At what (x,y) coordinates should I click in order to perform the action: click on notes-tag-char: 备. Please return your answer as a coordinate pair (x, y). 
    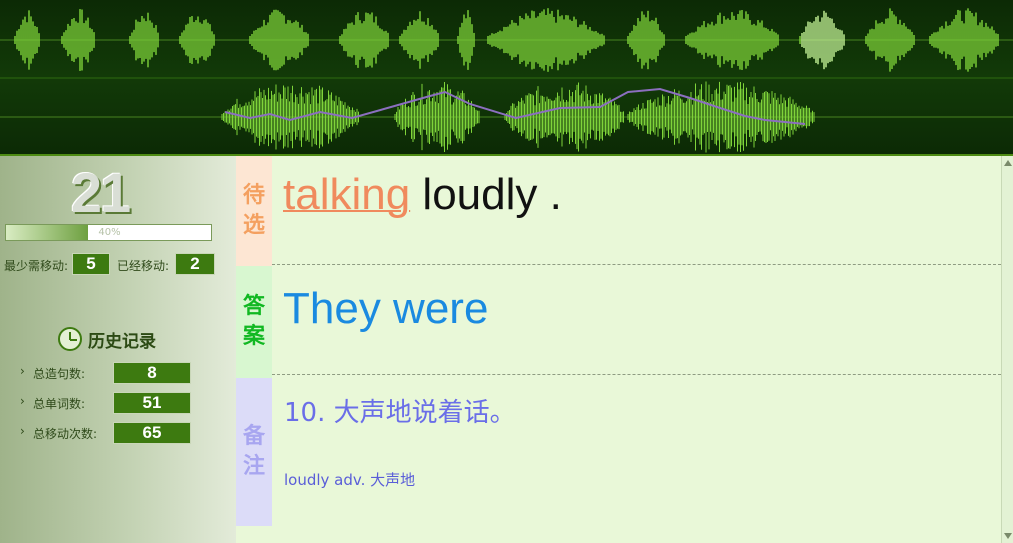
    Looking at the image, I should click on (253, 436).